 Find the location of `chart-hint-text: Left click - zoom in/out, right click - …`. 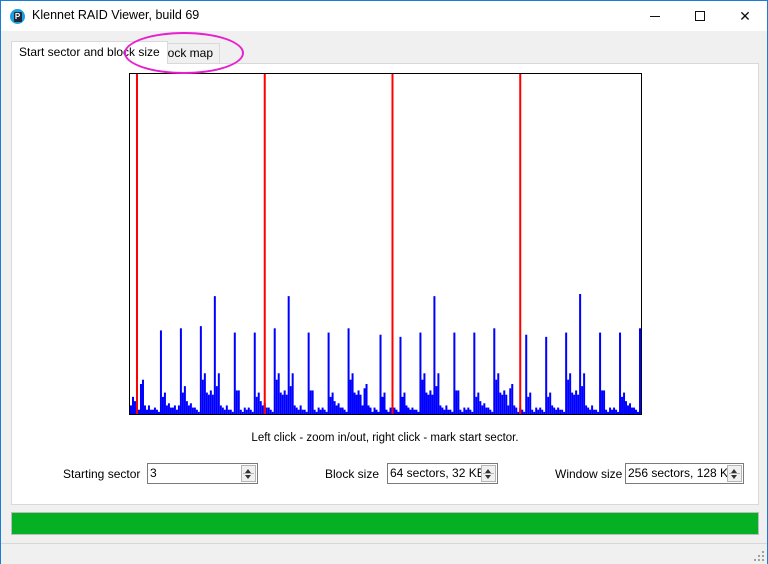

chart-hint-text: Left click - zoom in/out, right click - … is located at coordinates (385, 438).